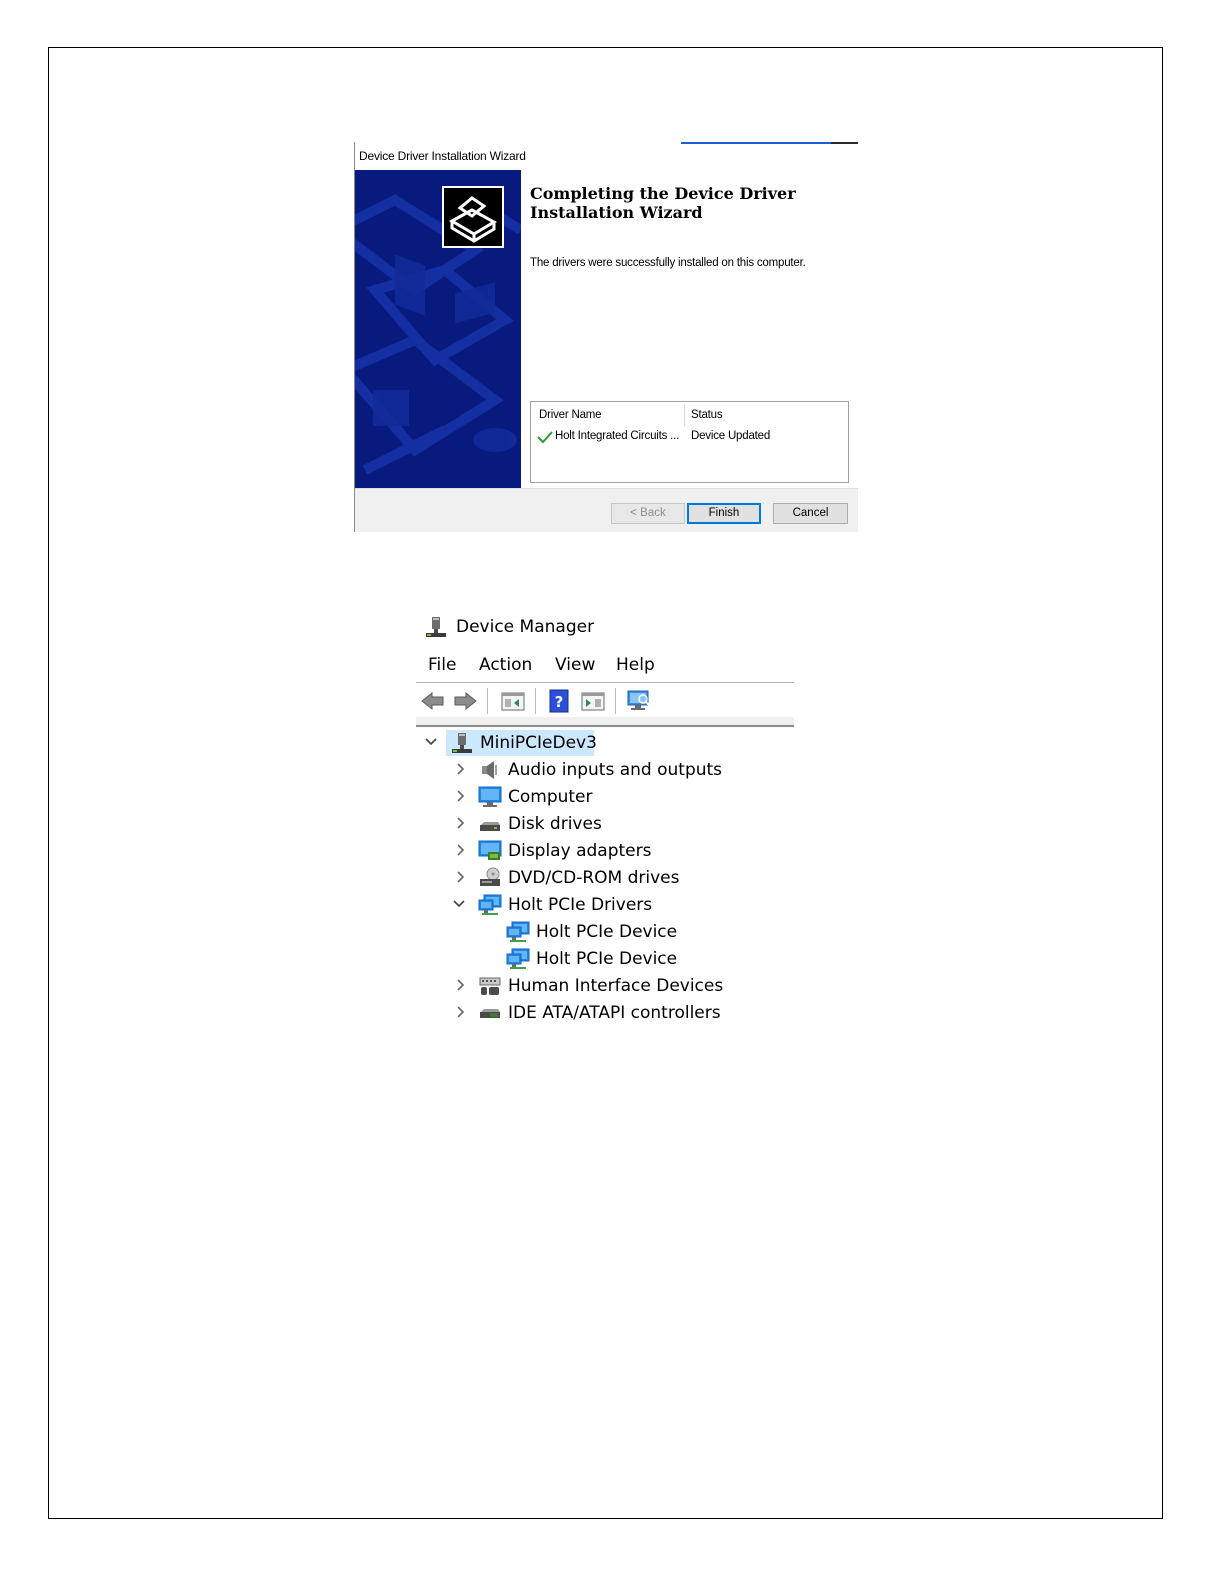 This screenshot has width=1225, height=1585. What do you see at coordinates (433, 701) in the screenshot?
I see `back-arrow-icon` at bounding box center [433, 701].